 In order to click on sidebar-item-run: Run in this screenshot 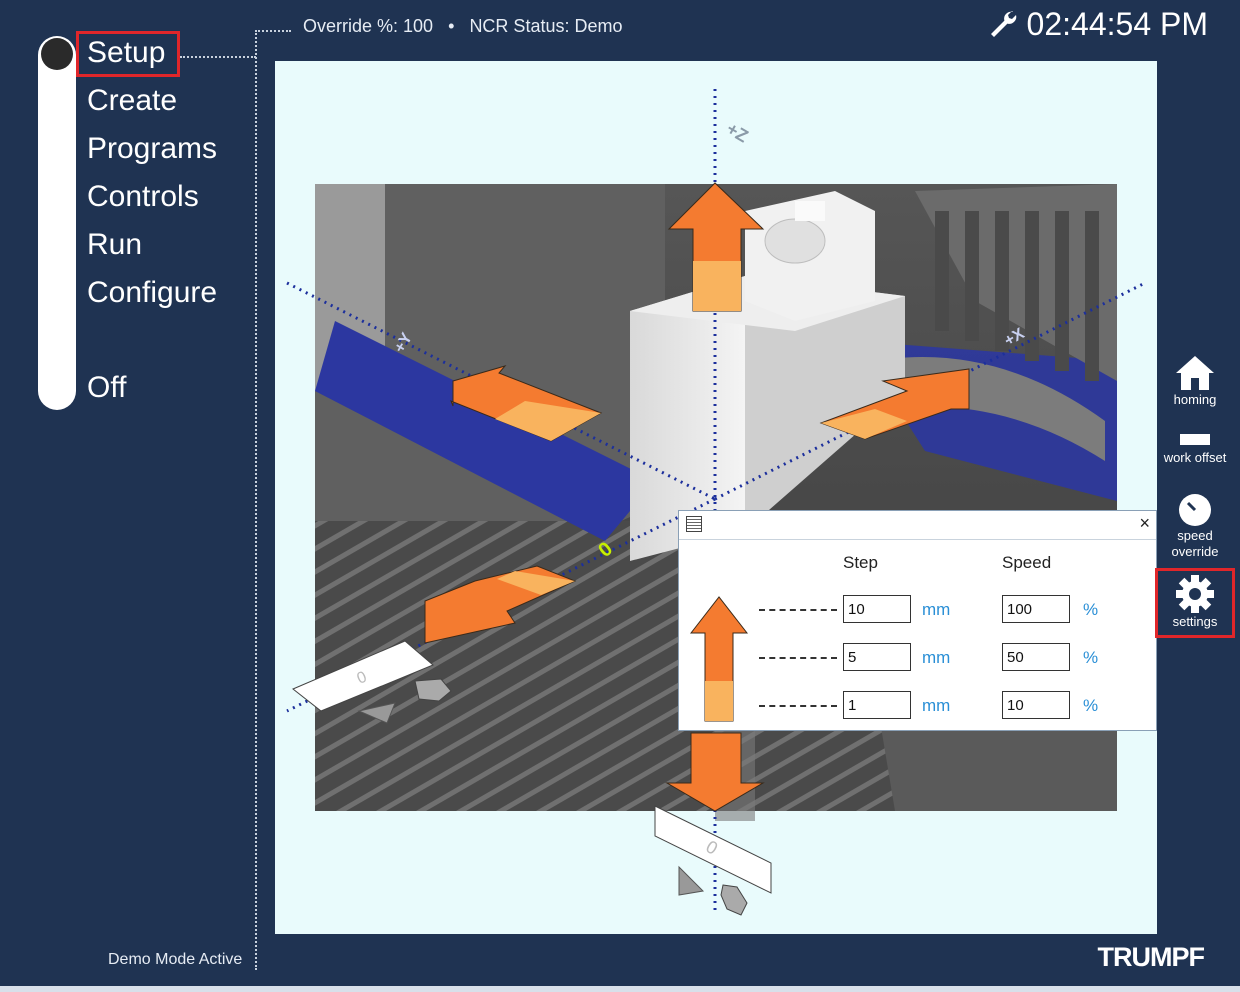, I will do `click(114, 245)`.